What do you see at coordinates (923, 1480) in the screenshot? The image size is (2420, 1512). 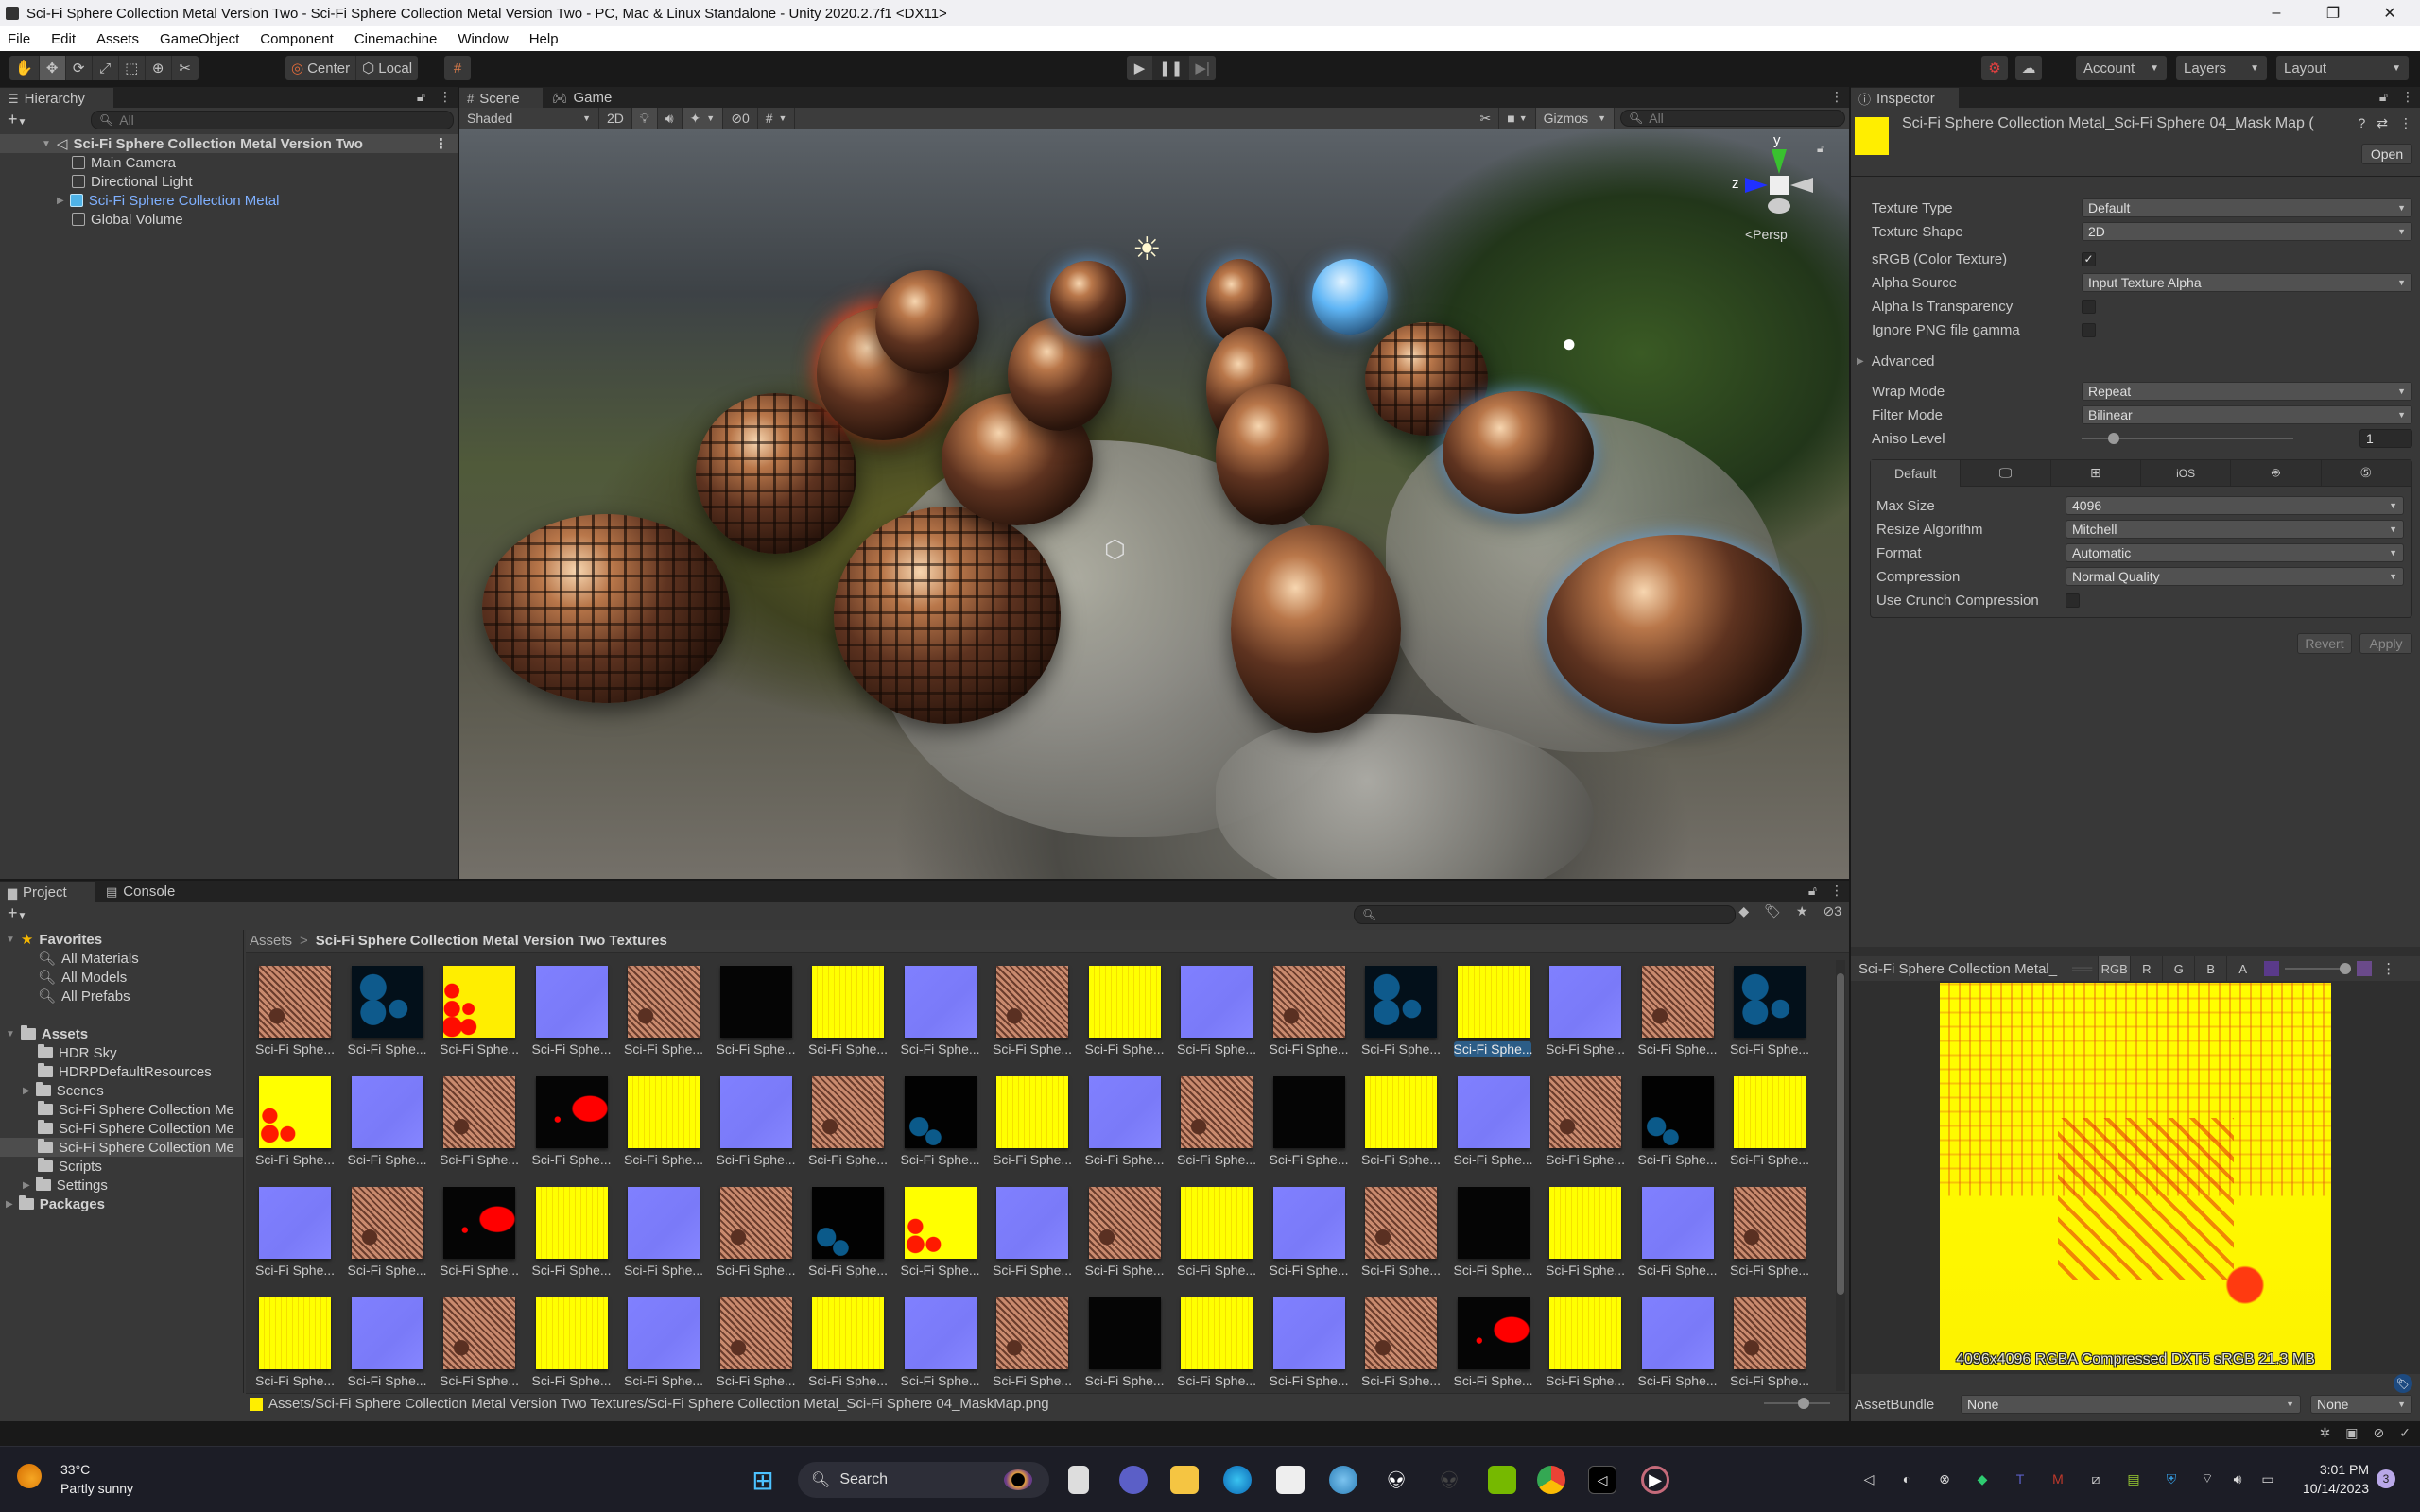 I see `taskbar-search: 🔍︎ Search` at bounding box center [923, 1480].